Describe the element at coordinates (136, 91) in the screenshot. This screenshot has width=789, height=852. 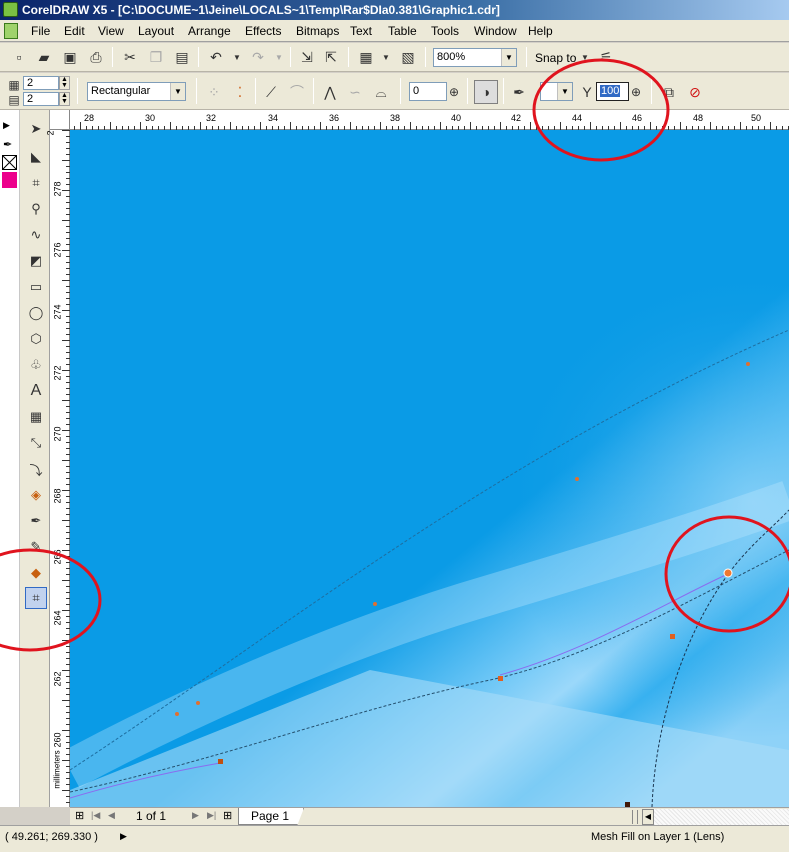
I see `selection-mode-select: Rectangular ▼` at that location.